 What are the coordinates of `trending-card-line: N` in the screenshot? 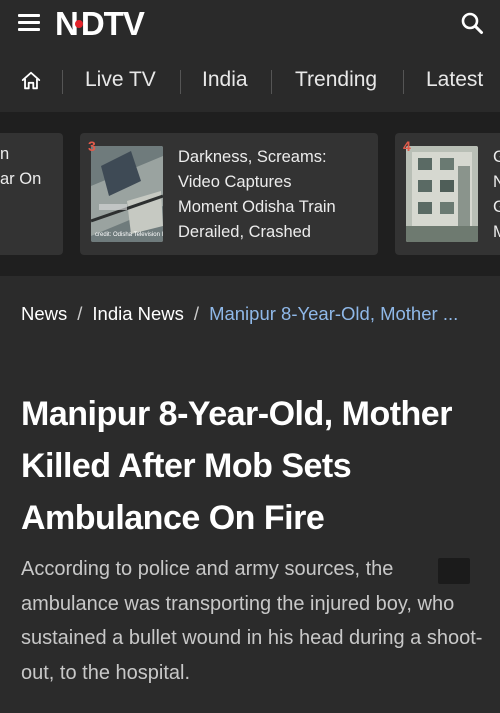 It's located at (496, 182).